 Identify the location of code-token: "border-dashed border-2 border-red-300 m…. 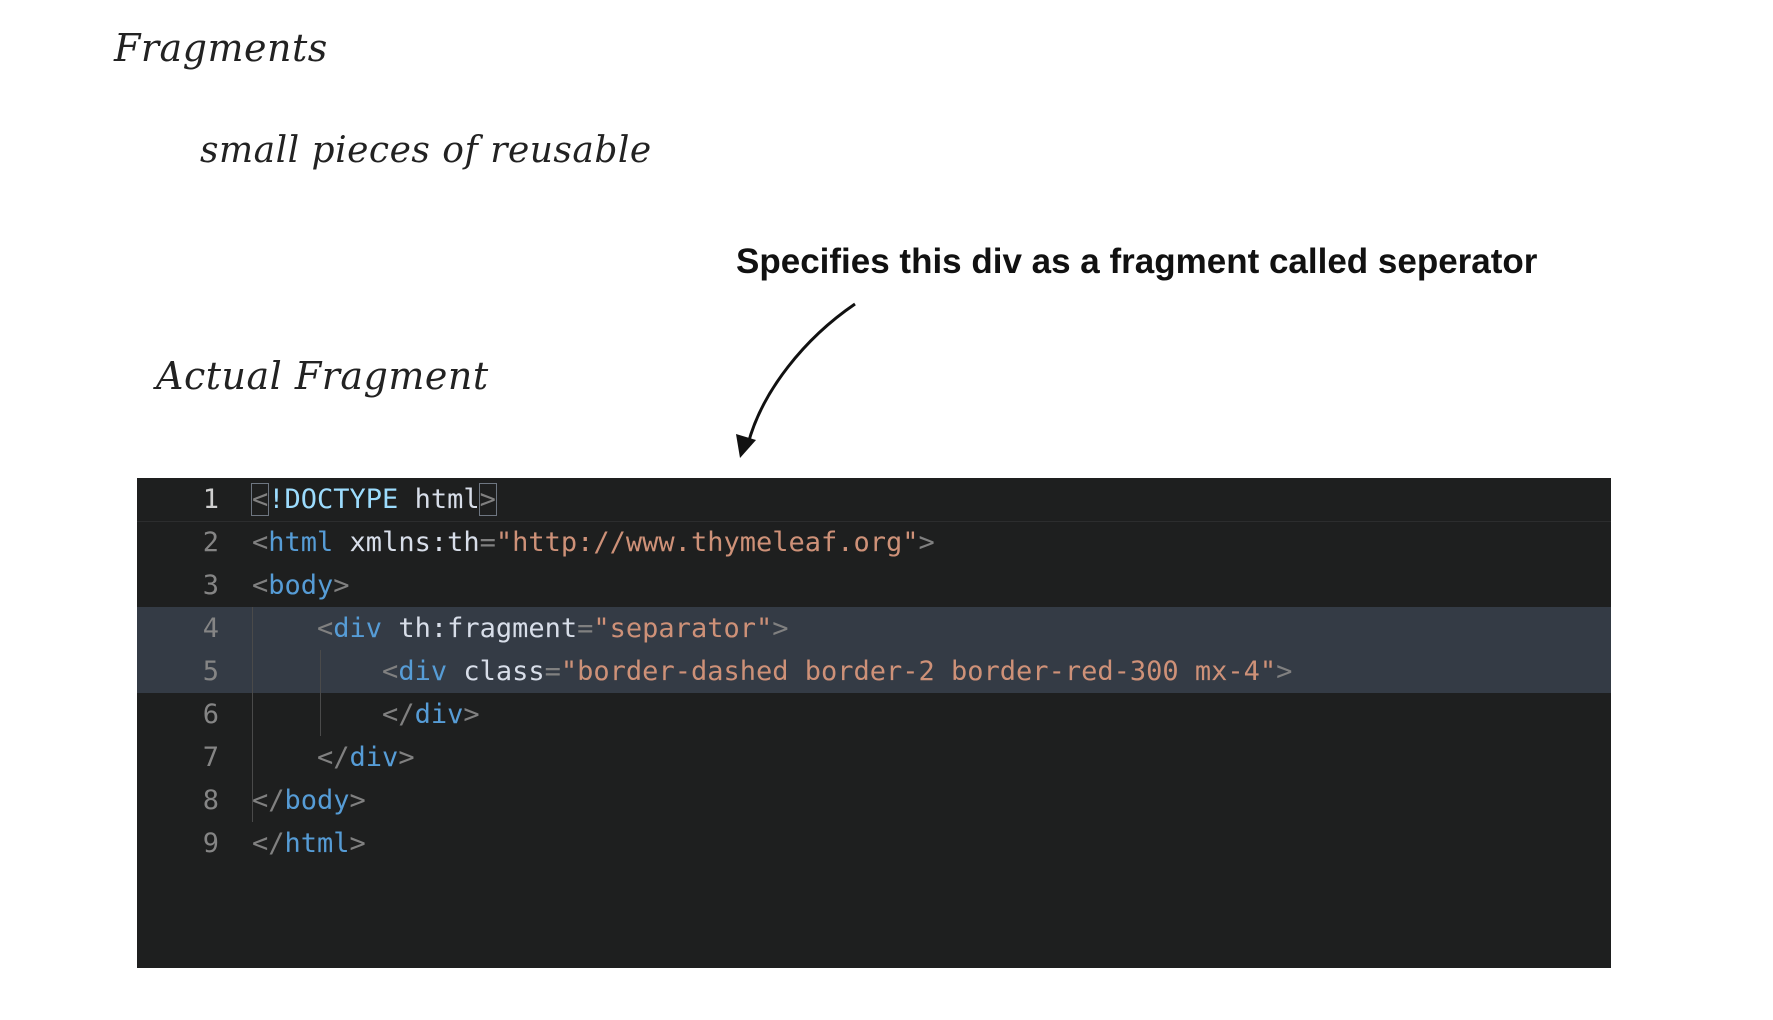
(918, 671).